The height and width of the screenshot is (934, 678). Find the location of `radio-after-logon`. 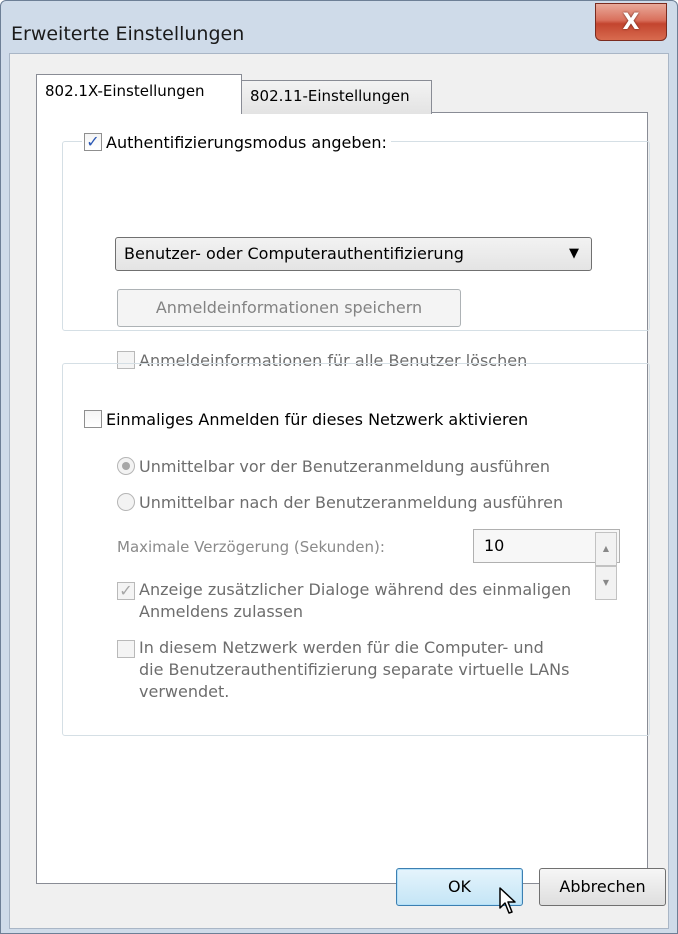

radio-after-logon is located at coordinates (126, 502).